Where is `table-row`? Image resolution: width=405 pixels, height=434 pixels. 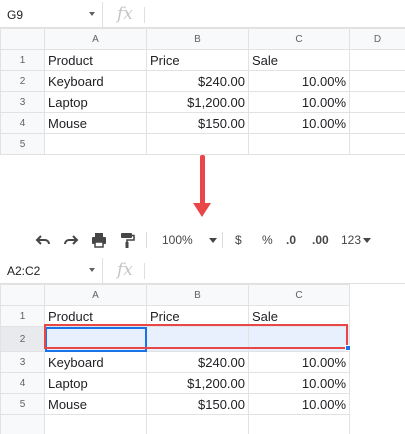
table-row is located at coordinates (175, 424).